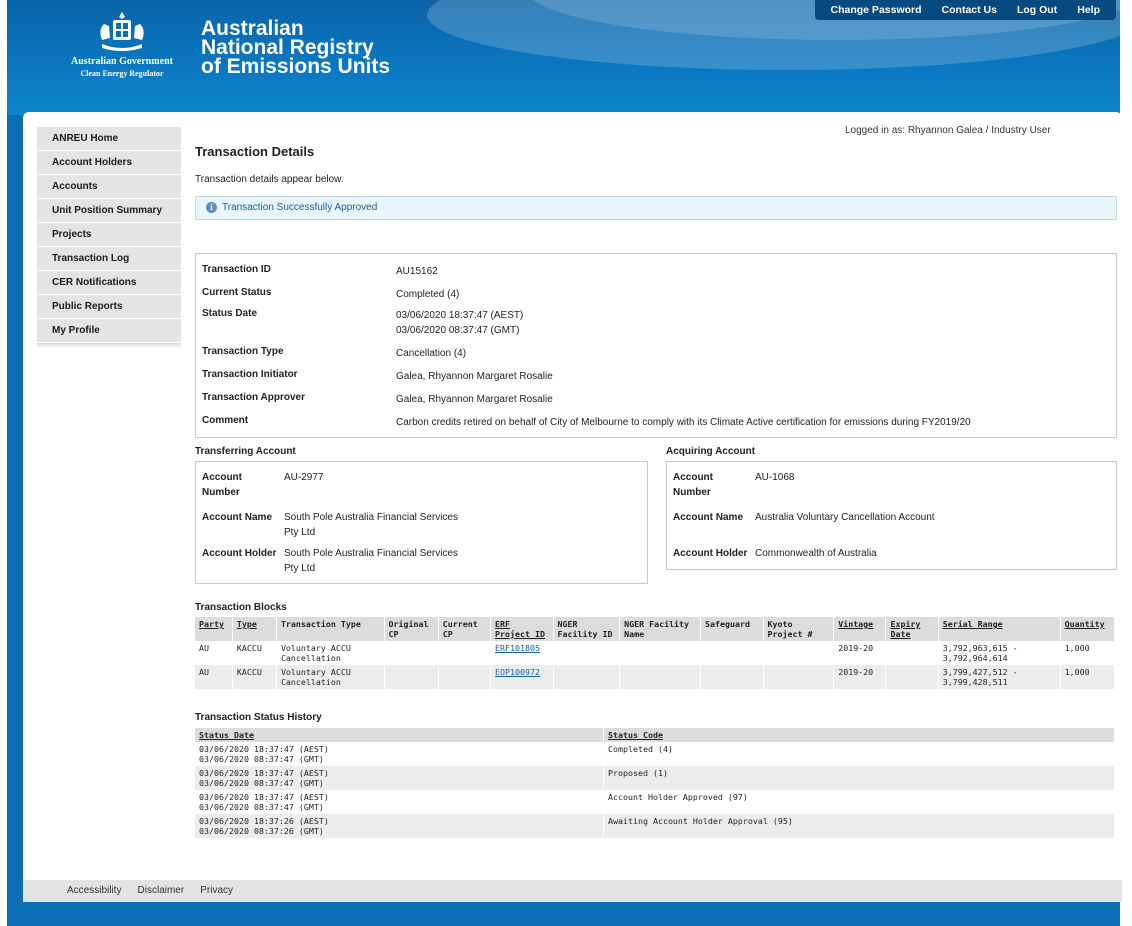 The width and height of the screenshot is (1132, 926). I want to click on column-header-status-code: Status Code, so click(859, 735).